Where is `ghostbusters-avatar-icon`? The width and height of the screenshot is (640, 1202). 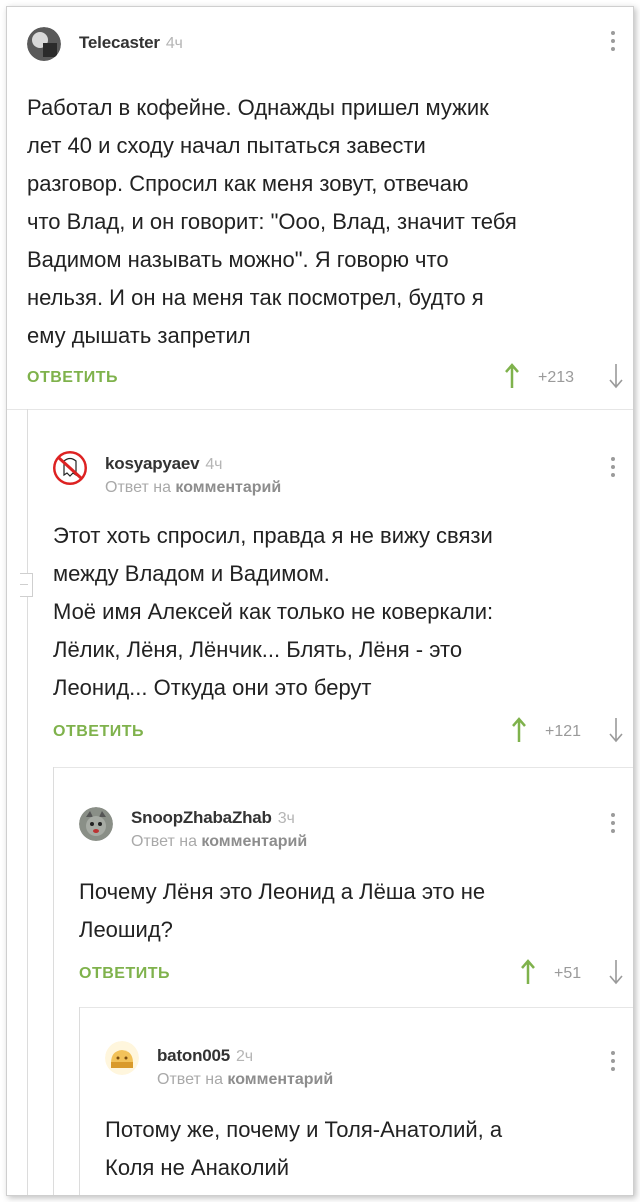 ghostbusters-avatar-icon is located at coordinates (70, 468).